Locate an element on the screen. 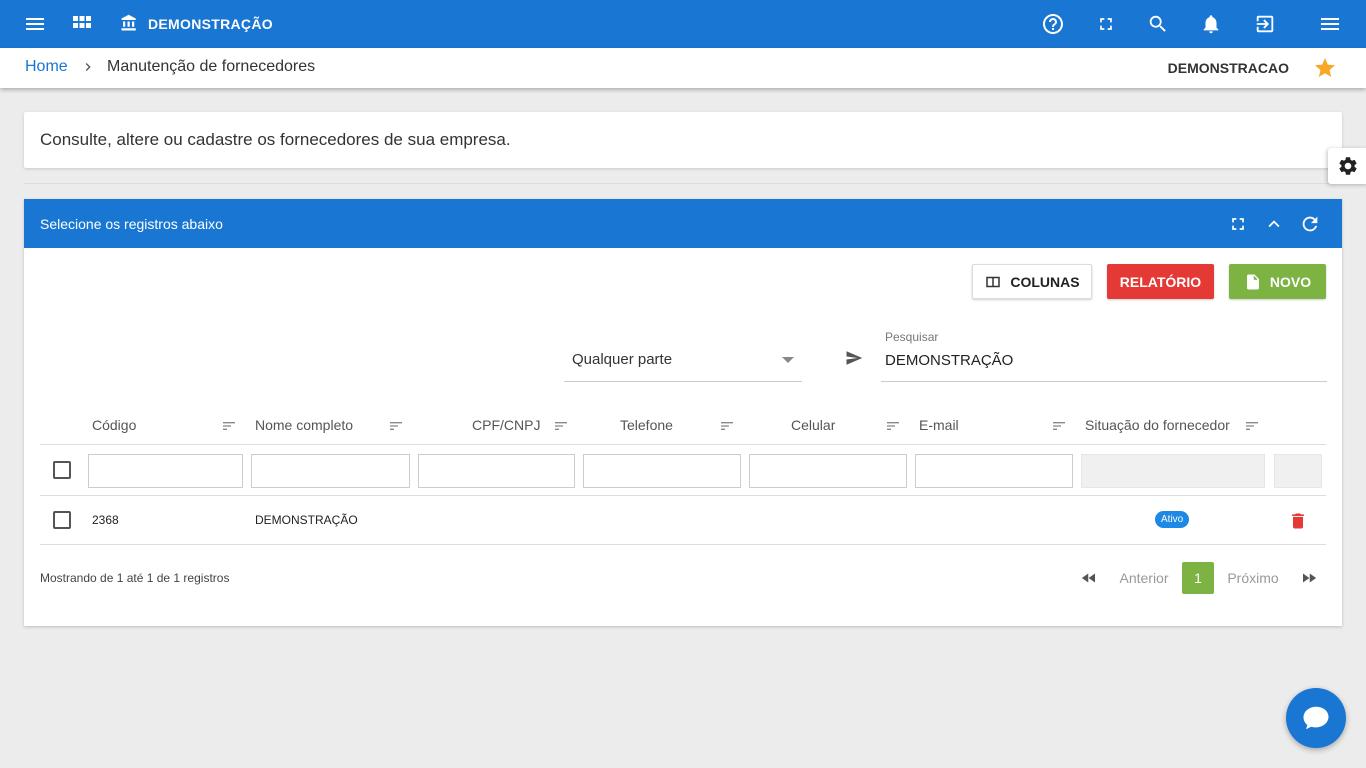  new-label: NOVO is located at coordinates (1290, 281).